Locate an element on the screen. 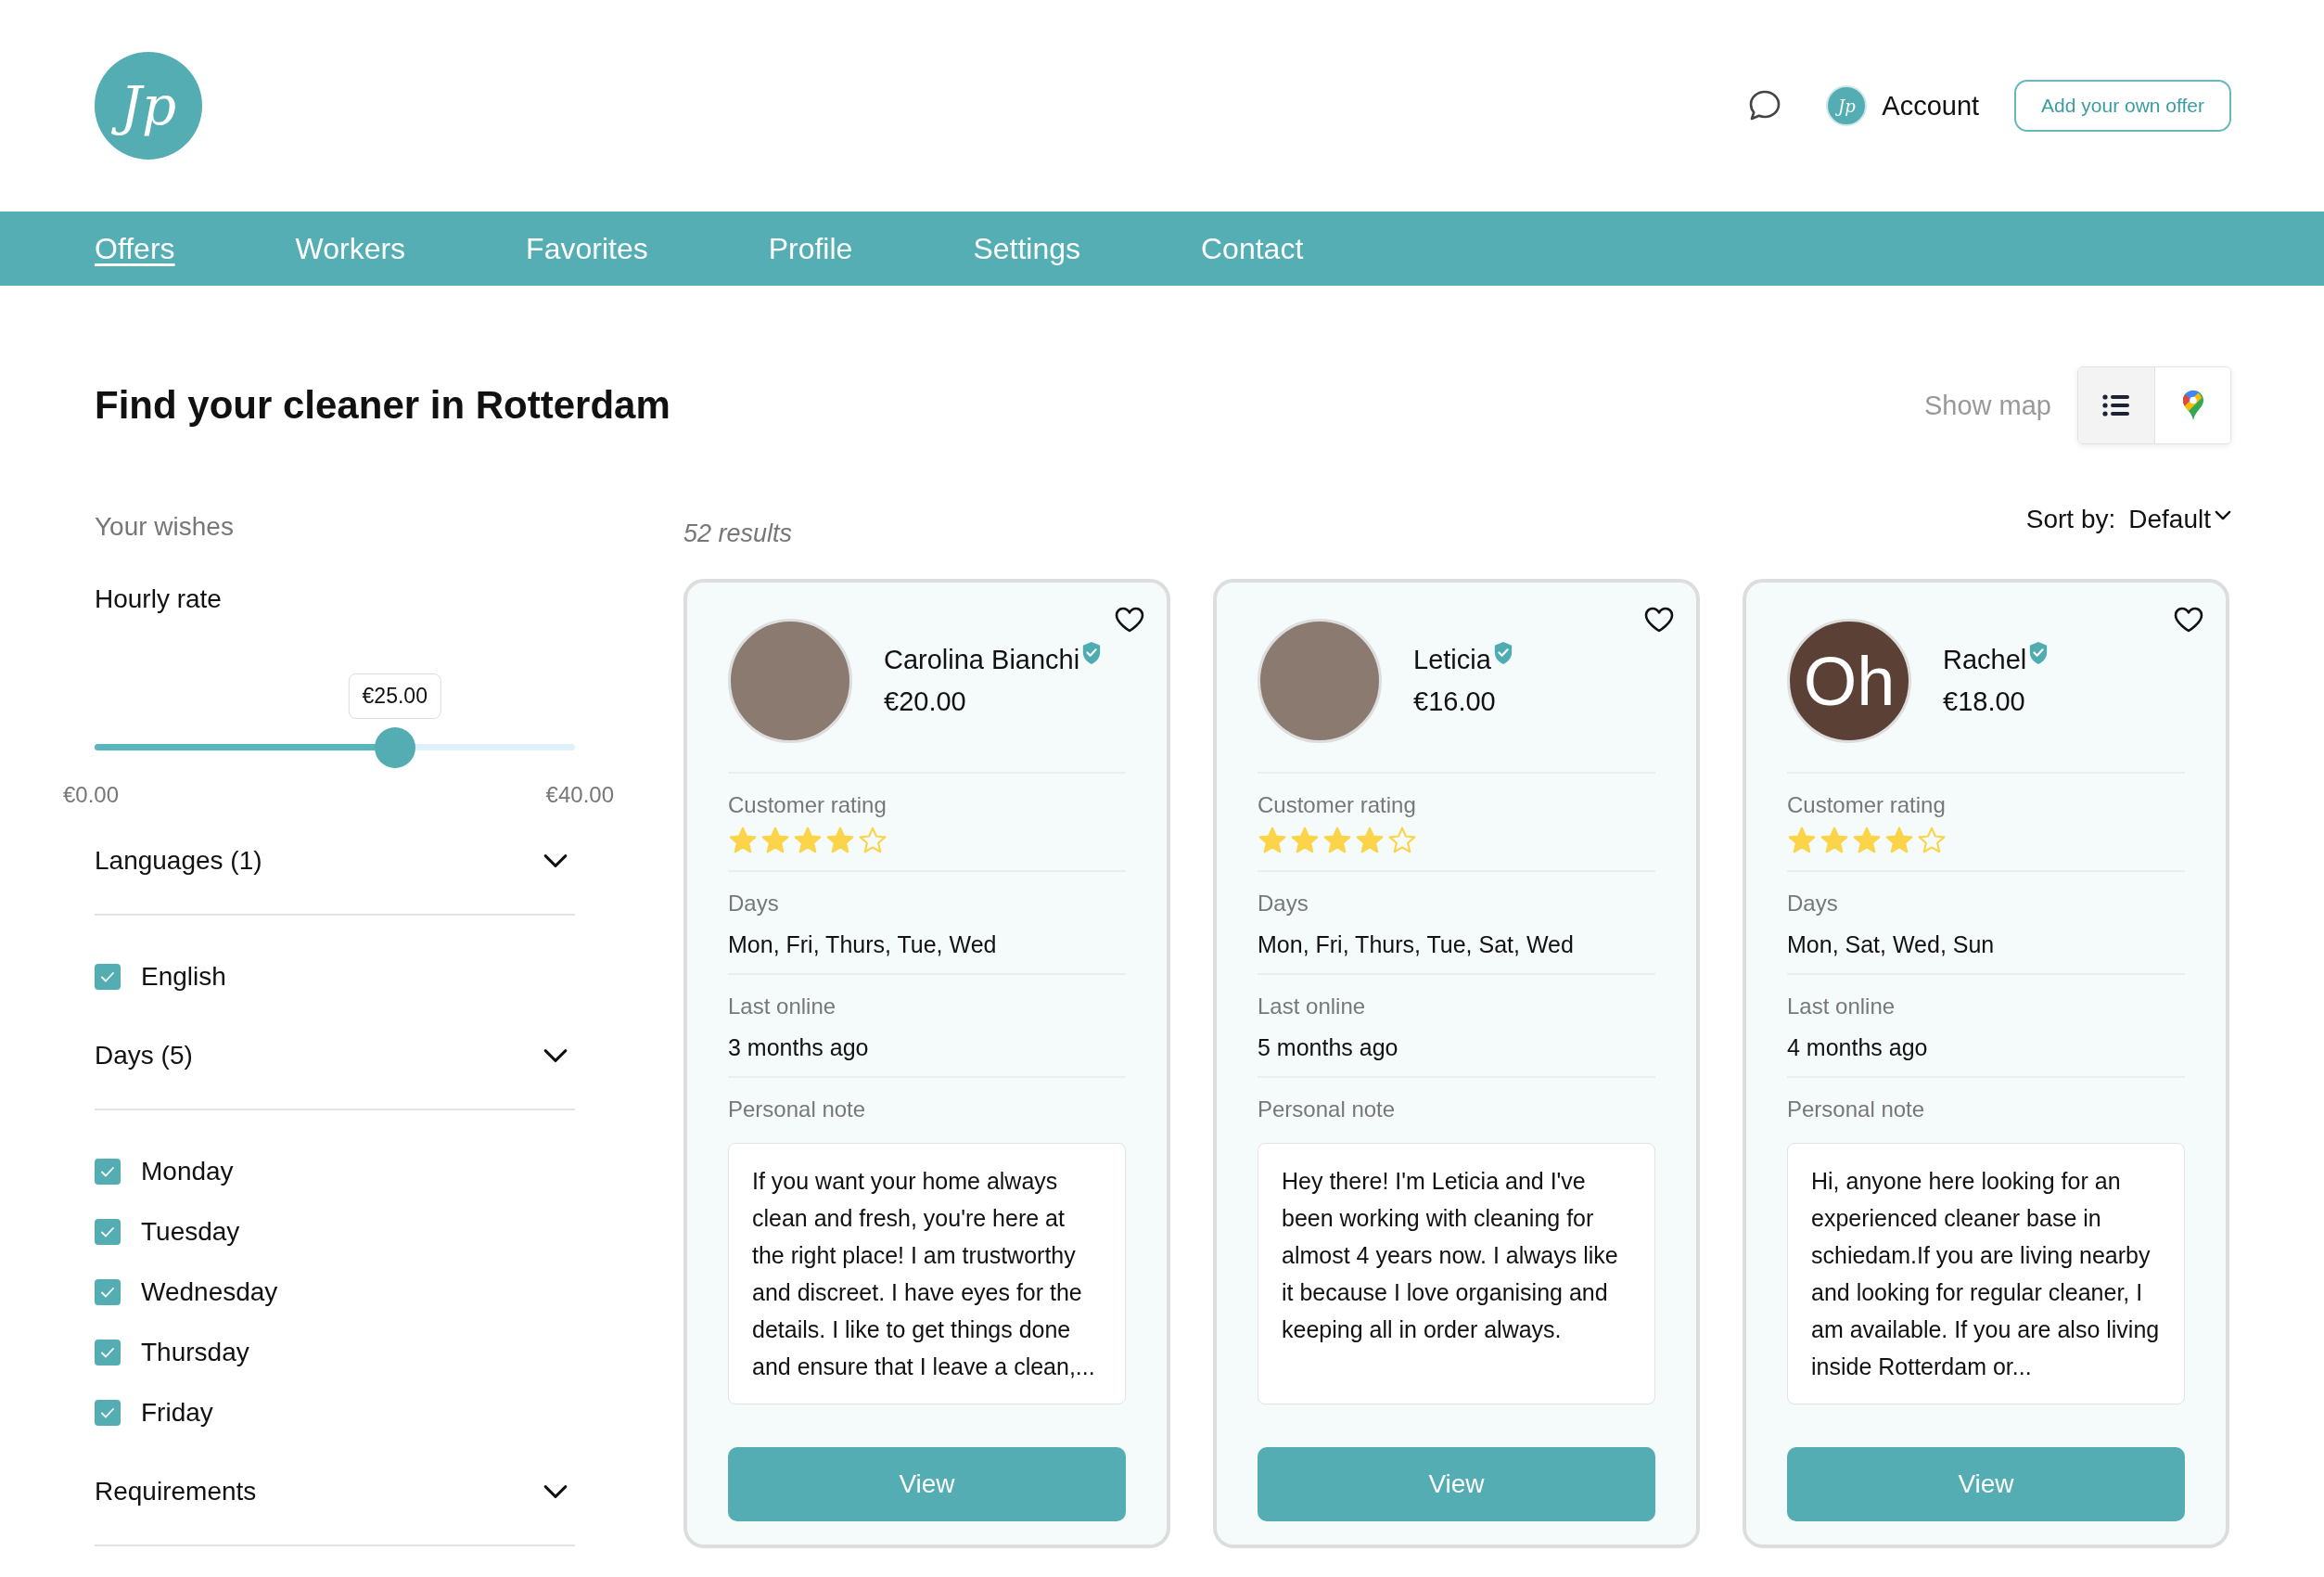  filters-heading: Your wishes is located at coordinates (165, 527).